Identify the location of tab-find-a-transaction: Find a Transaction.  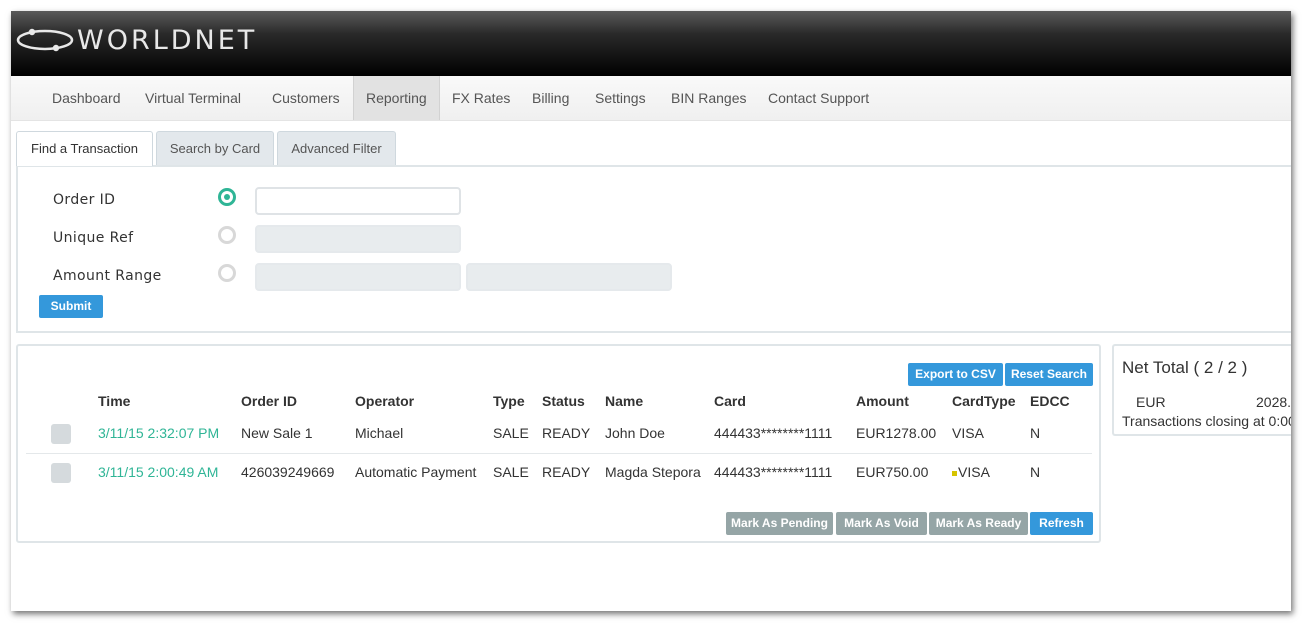
(84, 148).